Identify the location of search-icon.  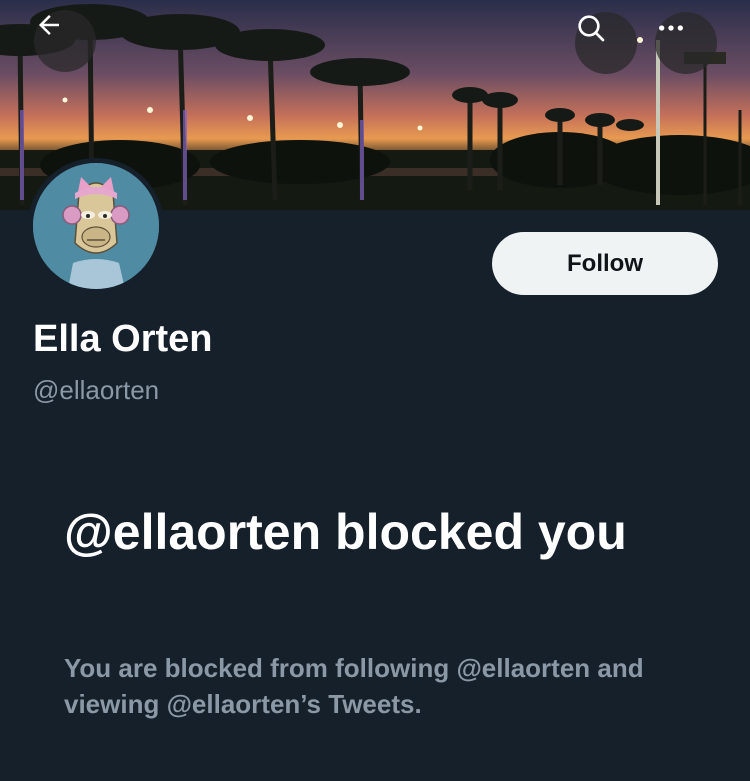
(591, 28).